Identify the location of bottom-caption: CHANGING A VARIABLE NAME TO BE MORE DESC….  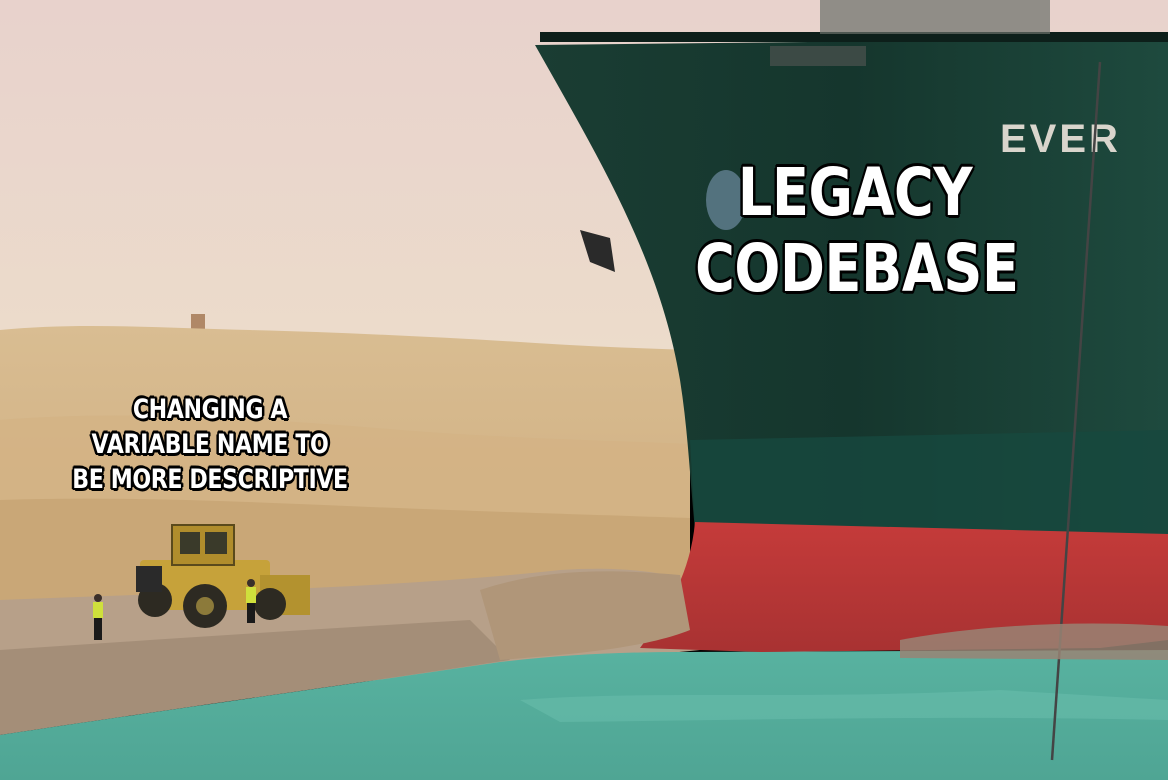
(210, 444).